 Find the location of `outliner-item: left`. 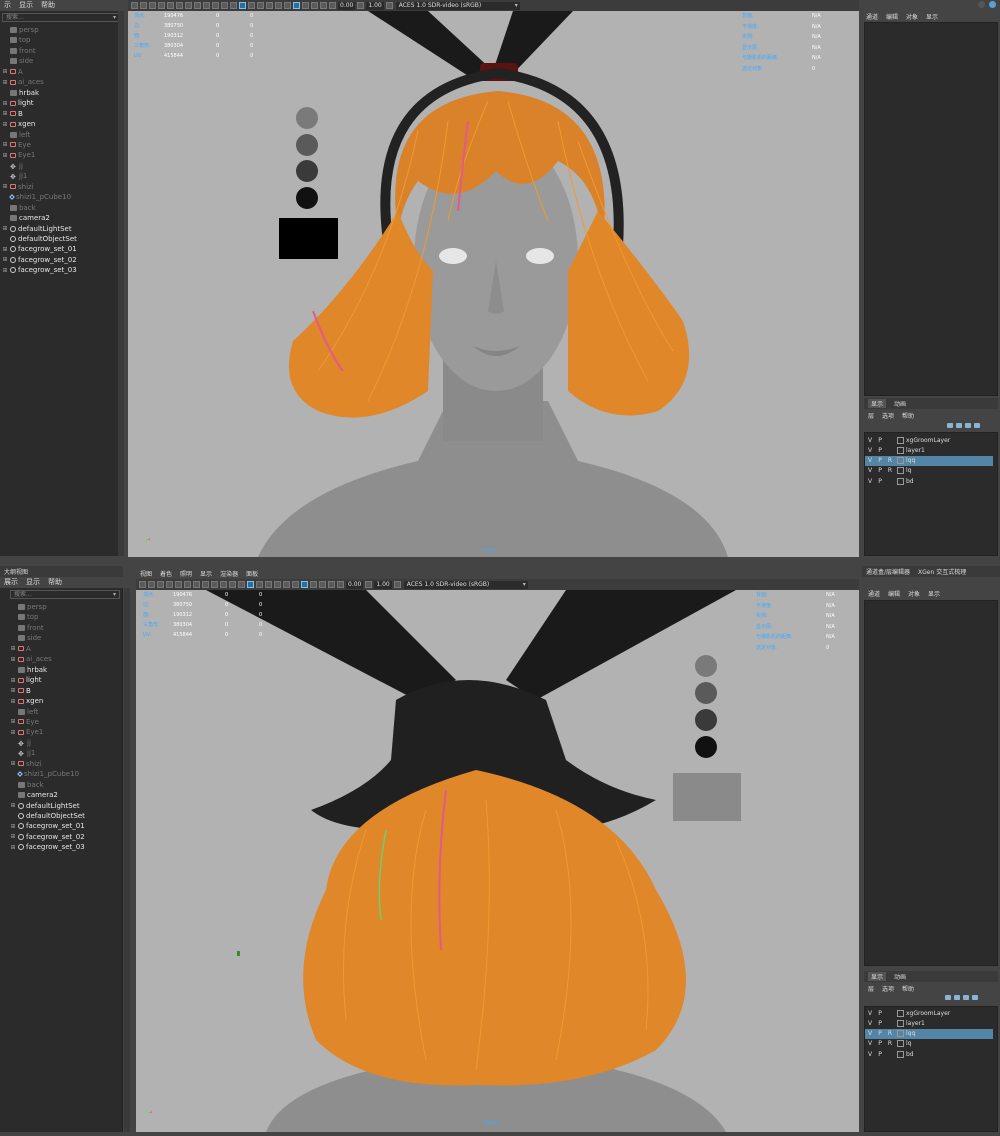

outliner-item: left is located at coordinates (16, 135).